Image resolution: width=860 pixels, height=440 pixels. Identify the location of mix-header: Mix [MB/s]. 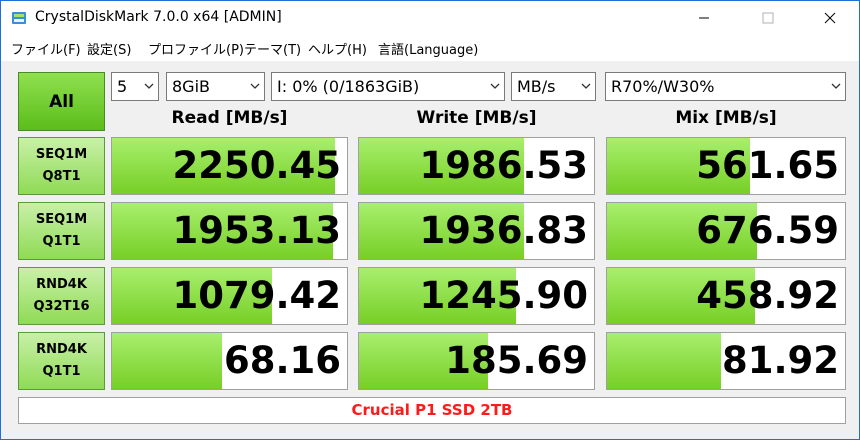
(726, 118).